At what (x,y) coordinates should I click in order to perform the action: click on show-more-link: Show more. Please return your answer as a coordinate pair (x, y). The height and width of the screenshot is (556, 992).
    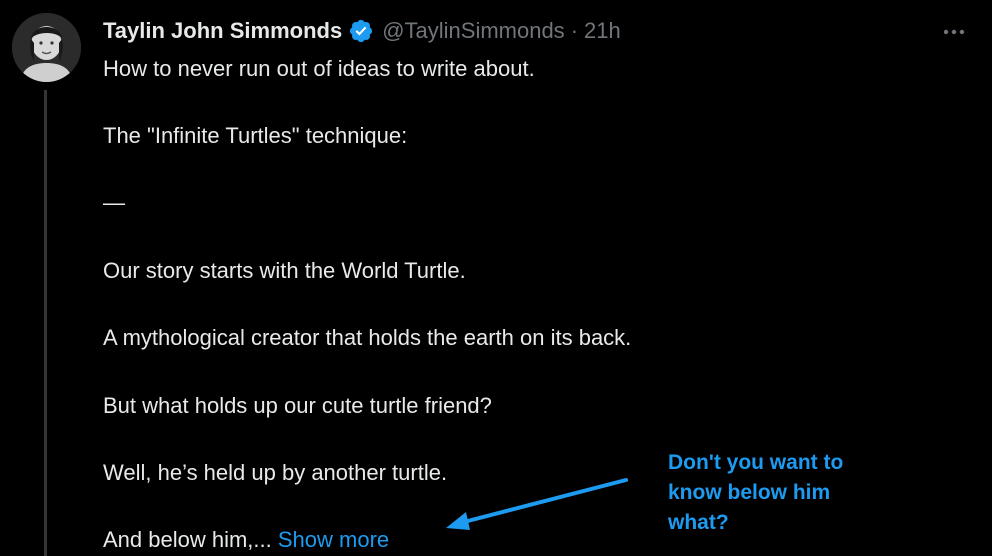
    Looking at the image, I should click on (333, 539).